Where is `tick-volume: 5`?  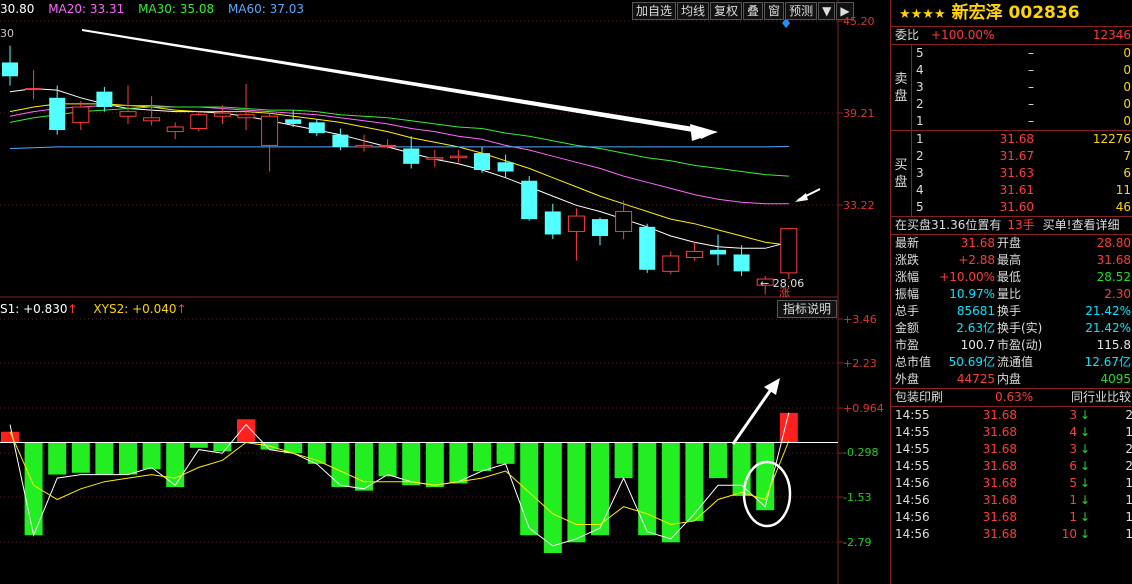 tick-volume: 5 is located at coordinates (1073, 483).